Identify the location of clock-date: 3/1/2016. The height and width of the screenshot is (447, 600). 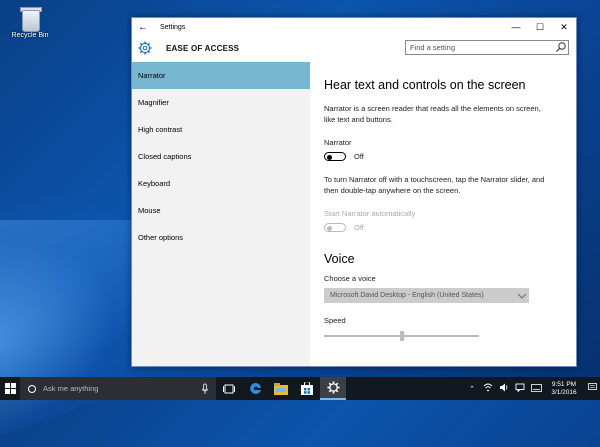
(564, 392).